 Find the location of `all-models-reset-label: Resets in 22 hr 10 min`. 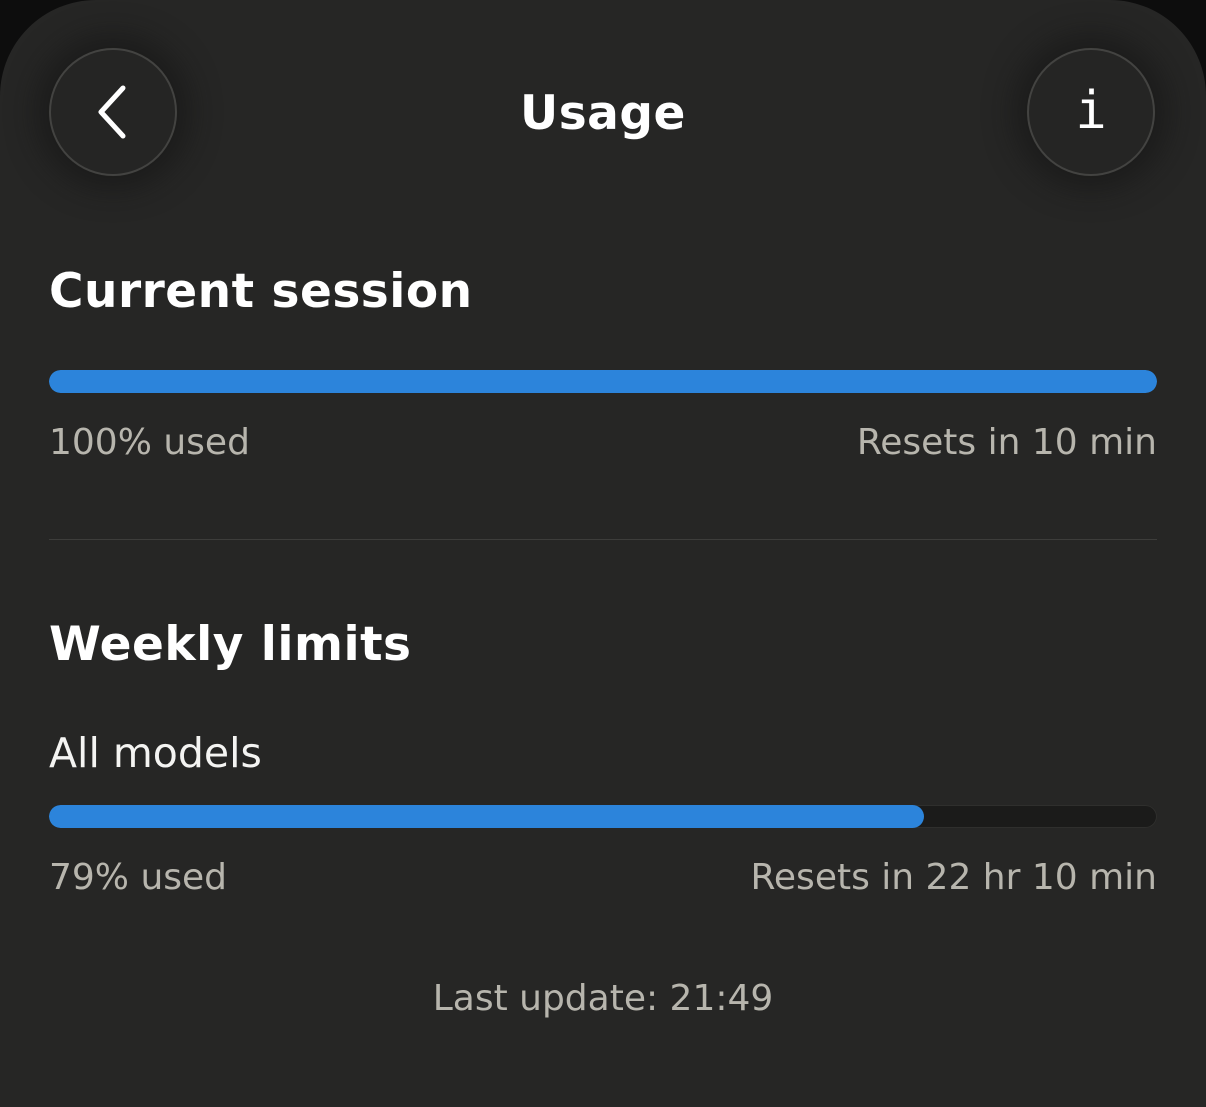

all-models-reset-label: Resets in 22 hr 10 min is located at coordinates (953, 877).